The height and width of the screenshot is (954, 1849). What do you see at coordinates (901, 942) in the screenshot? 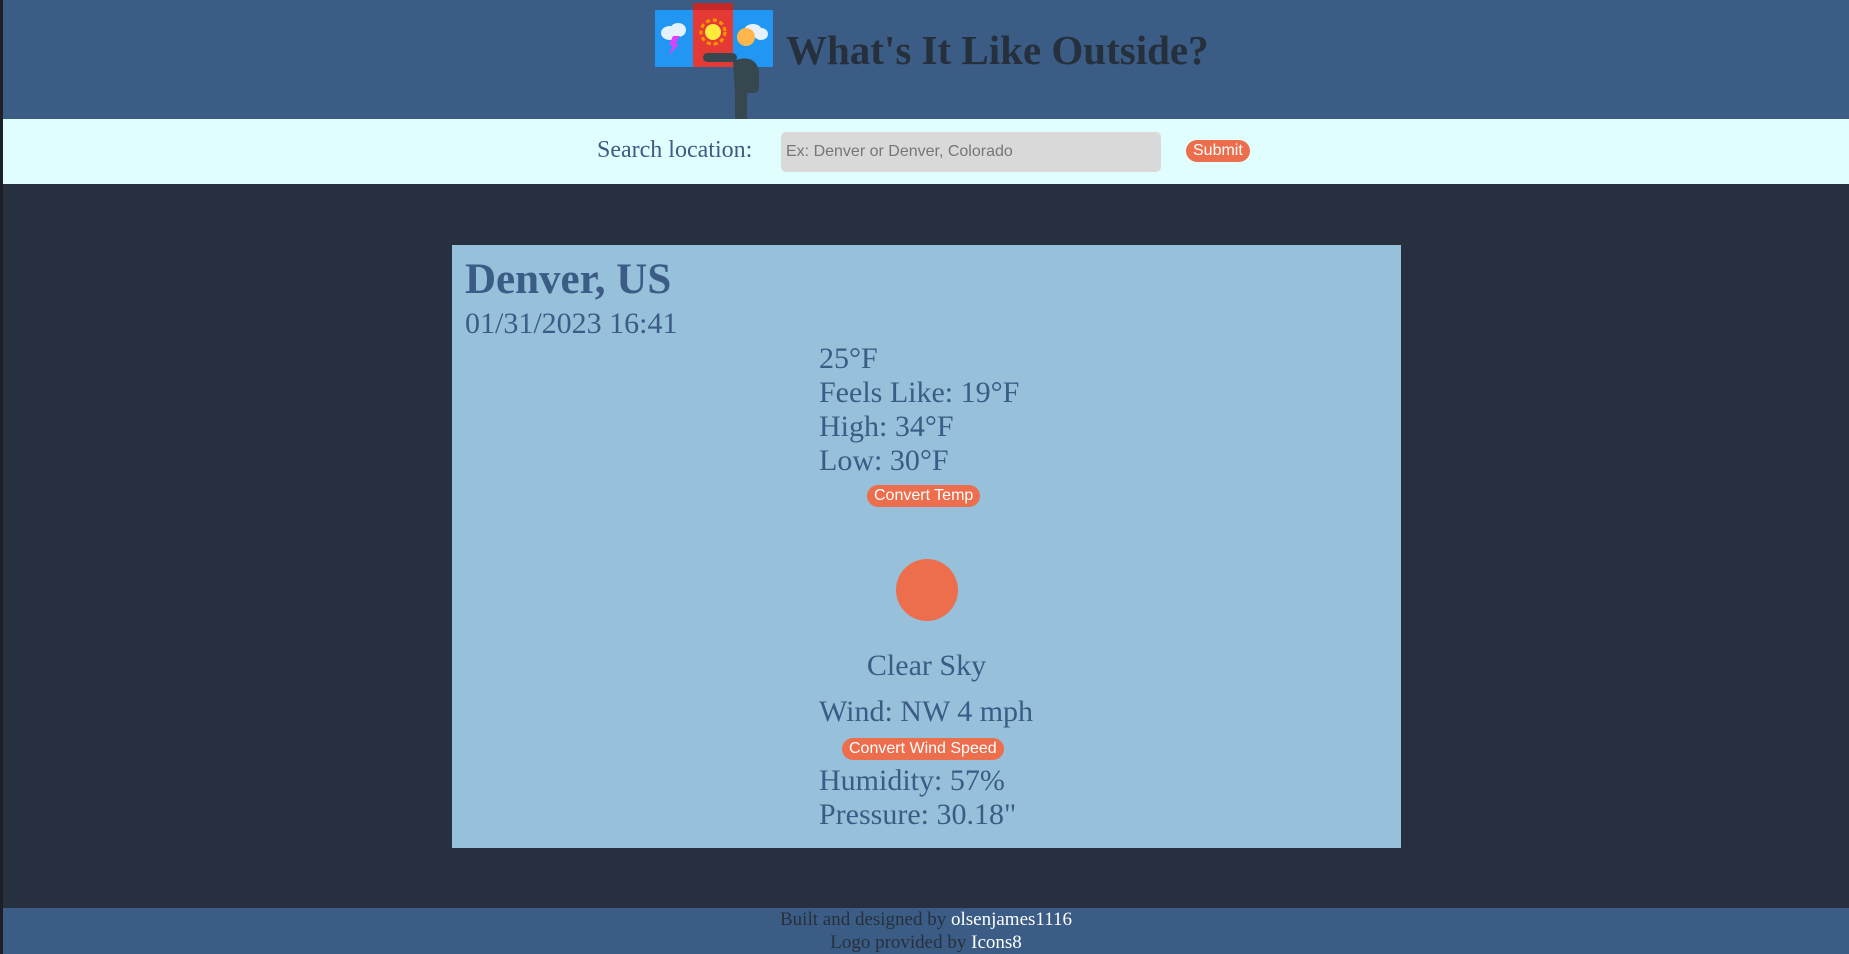
I see `footer-logo-text: Logo provided by` at bounding box center [901, 942].